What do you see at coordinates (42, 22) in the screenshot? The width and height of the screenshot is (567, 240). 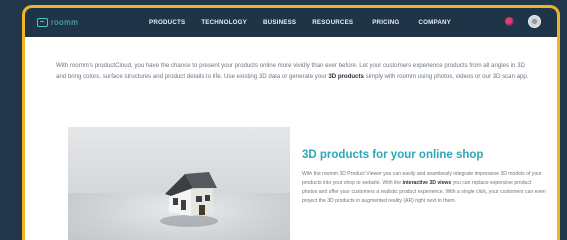 I see `logo-icon` at bounding box center [42, 22].